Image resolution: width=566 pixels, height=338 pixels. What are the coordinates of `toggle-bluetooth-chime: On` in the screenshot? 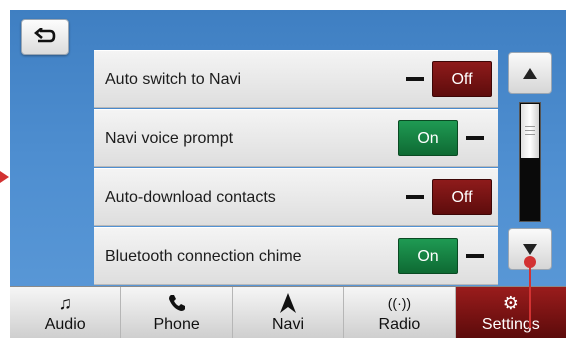 It's located at (445, 256).